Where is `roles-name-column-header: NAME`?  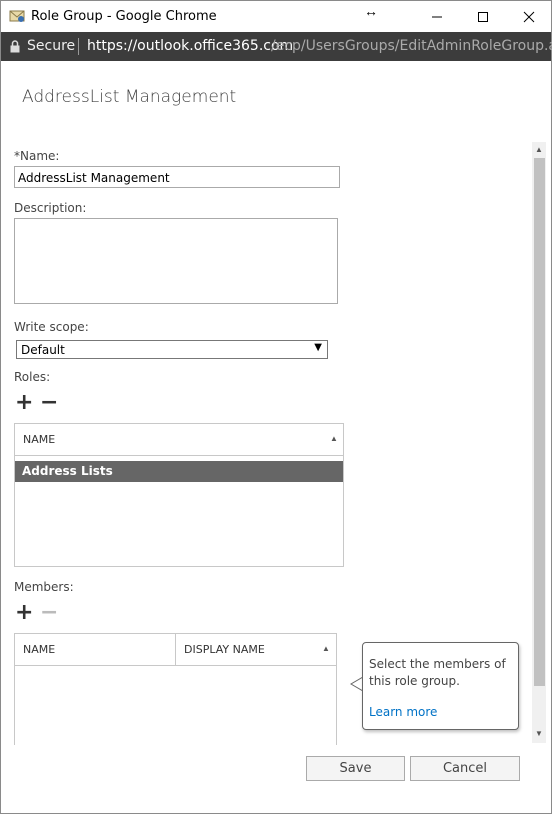
roles-name-column-header: NAME is located at coordinates (39, 439).